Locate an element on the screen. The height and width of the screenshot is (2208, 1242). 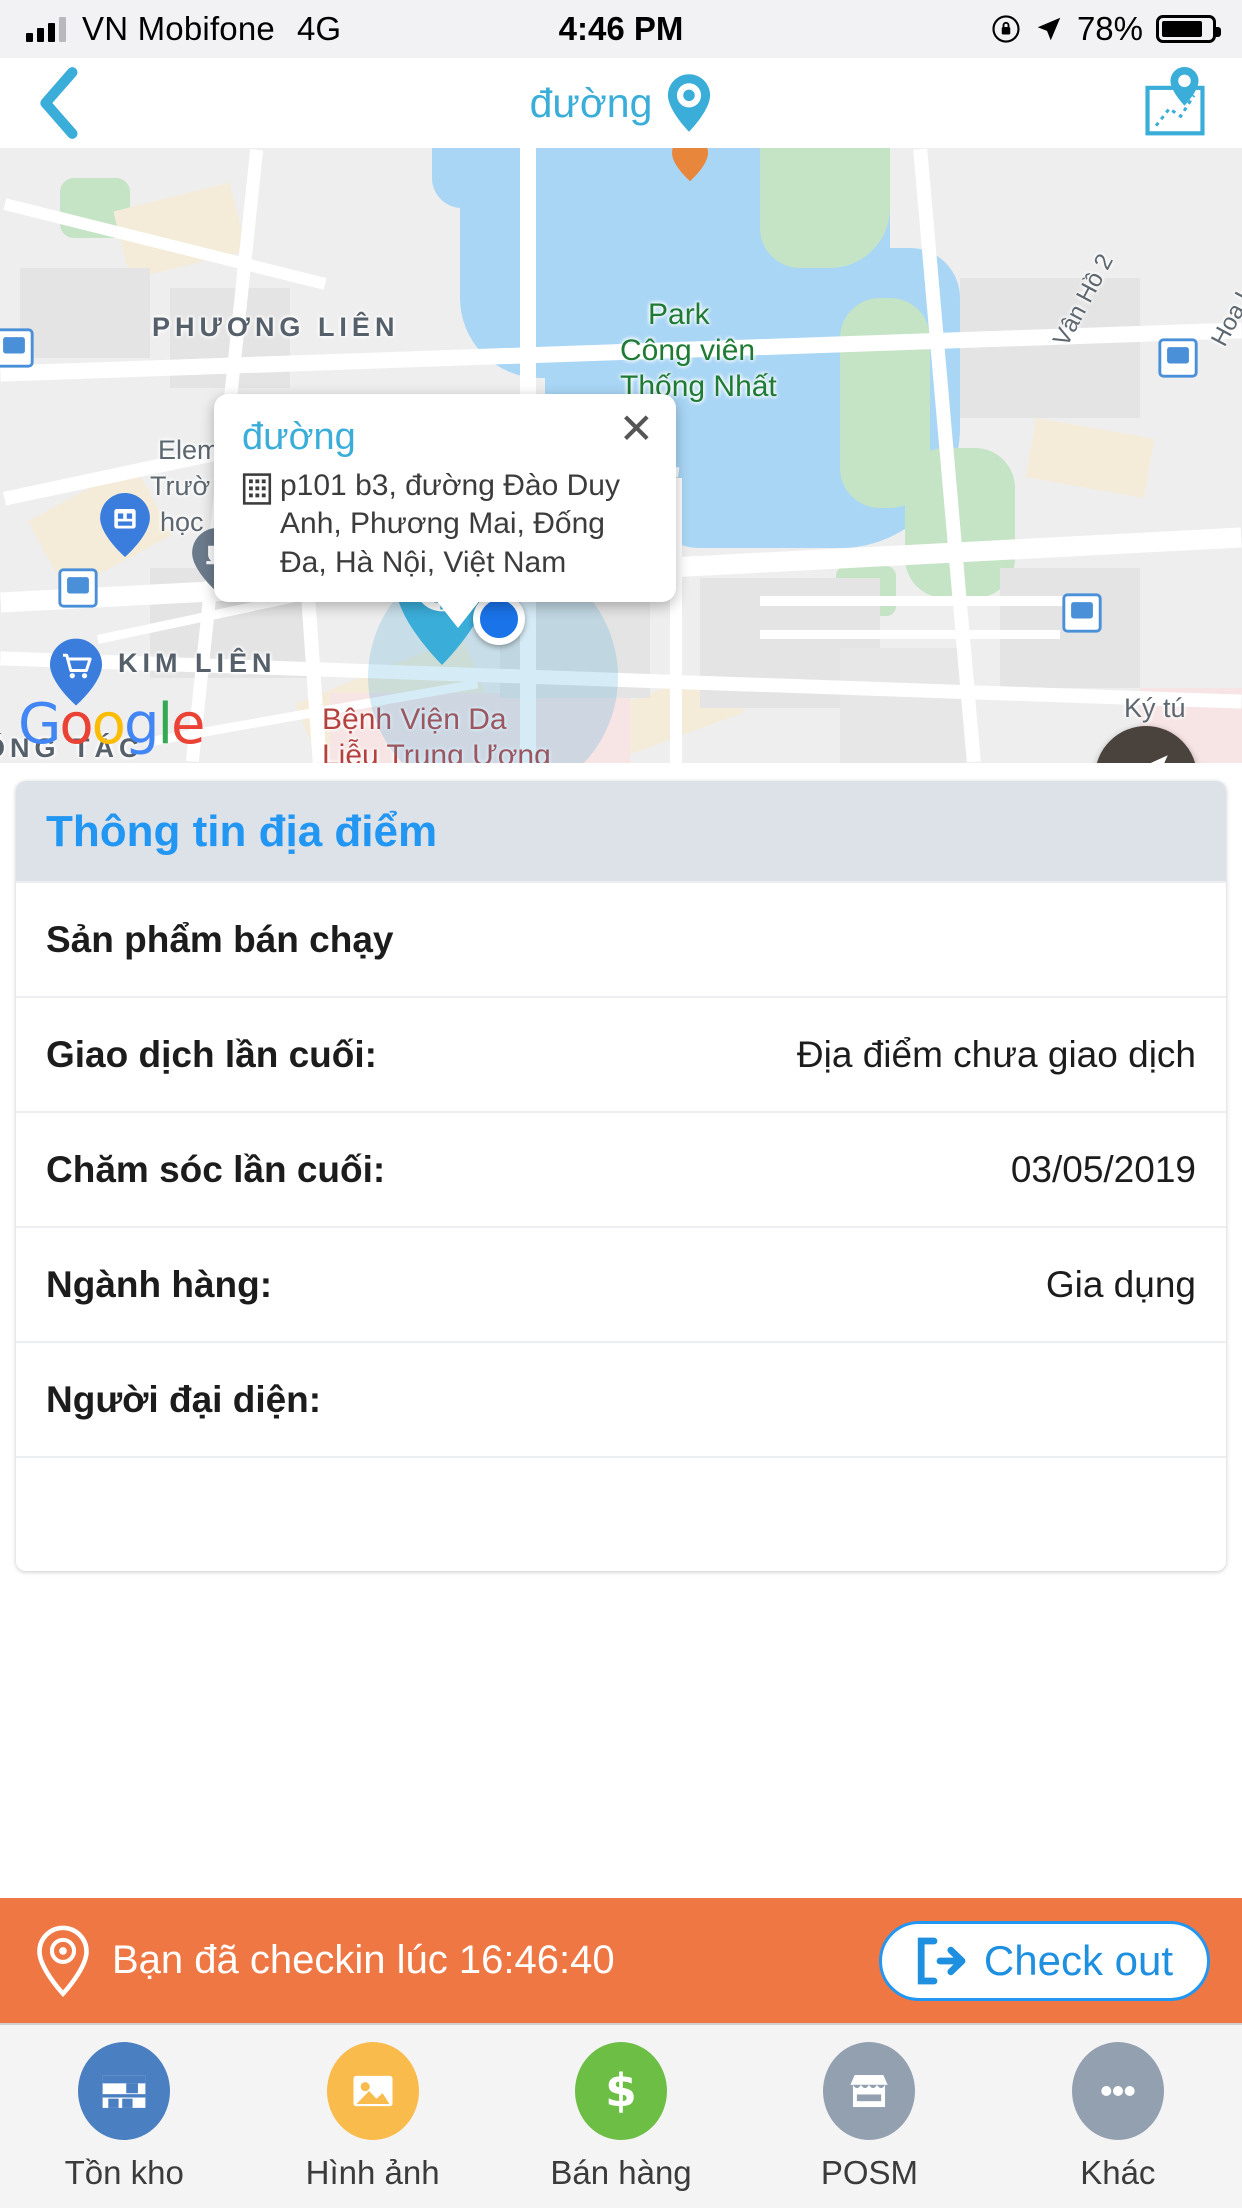
warehouse-icon is located at coordinates (124, 2090).